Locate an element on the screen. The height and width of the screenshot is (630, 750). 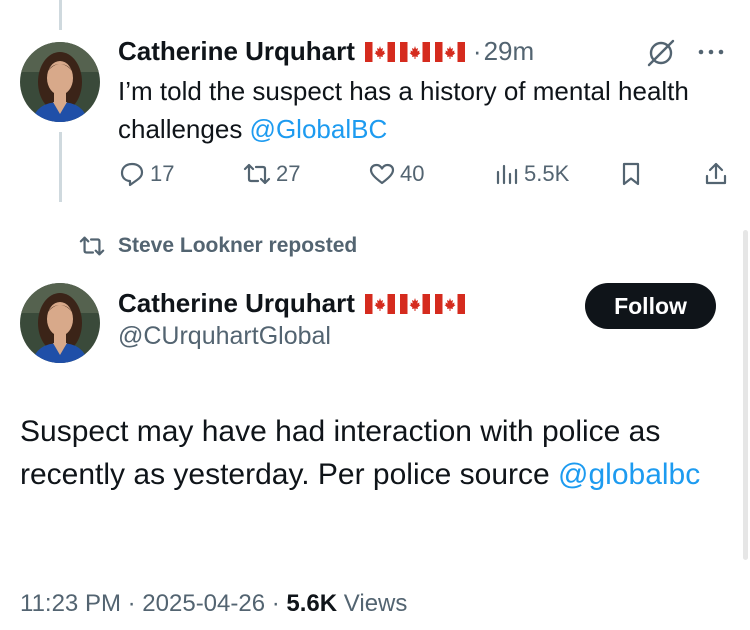
scrollbar is located at coordinates (745, 395).